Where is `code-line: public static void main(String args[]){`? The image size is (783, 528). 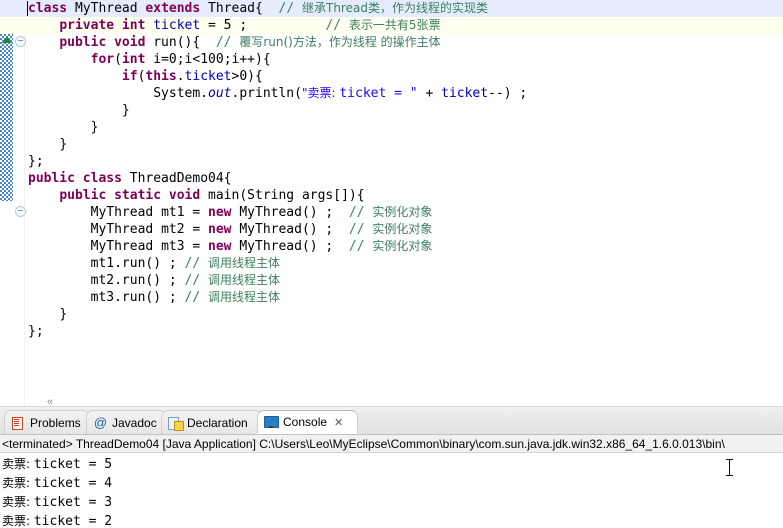
code-line: public static void main(String args[]){ is located at coordinates (391, 195).